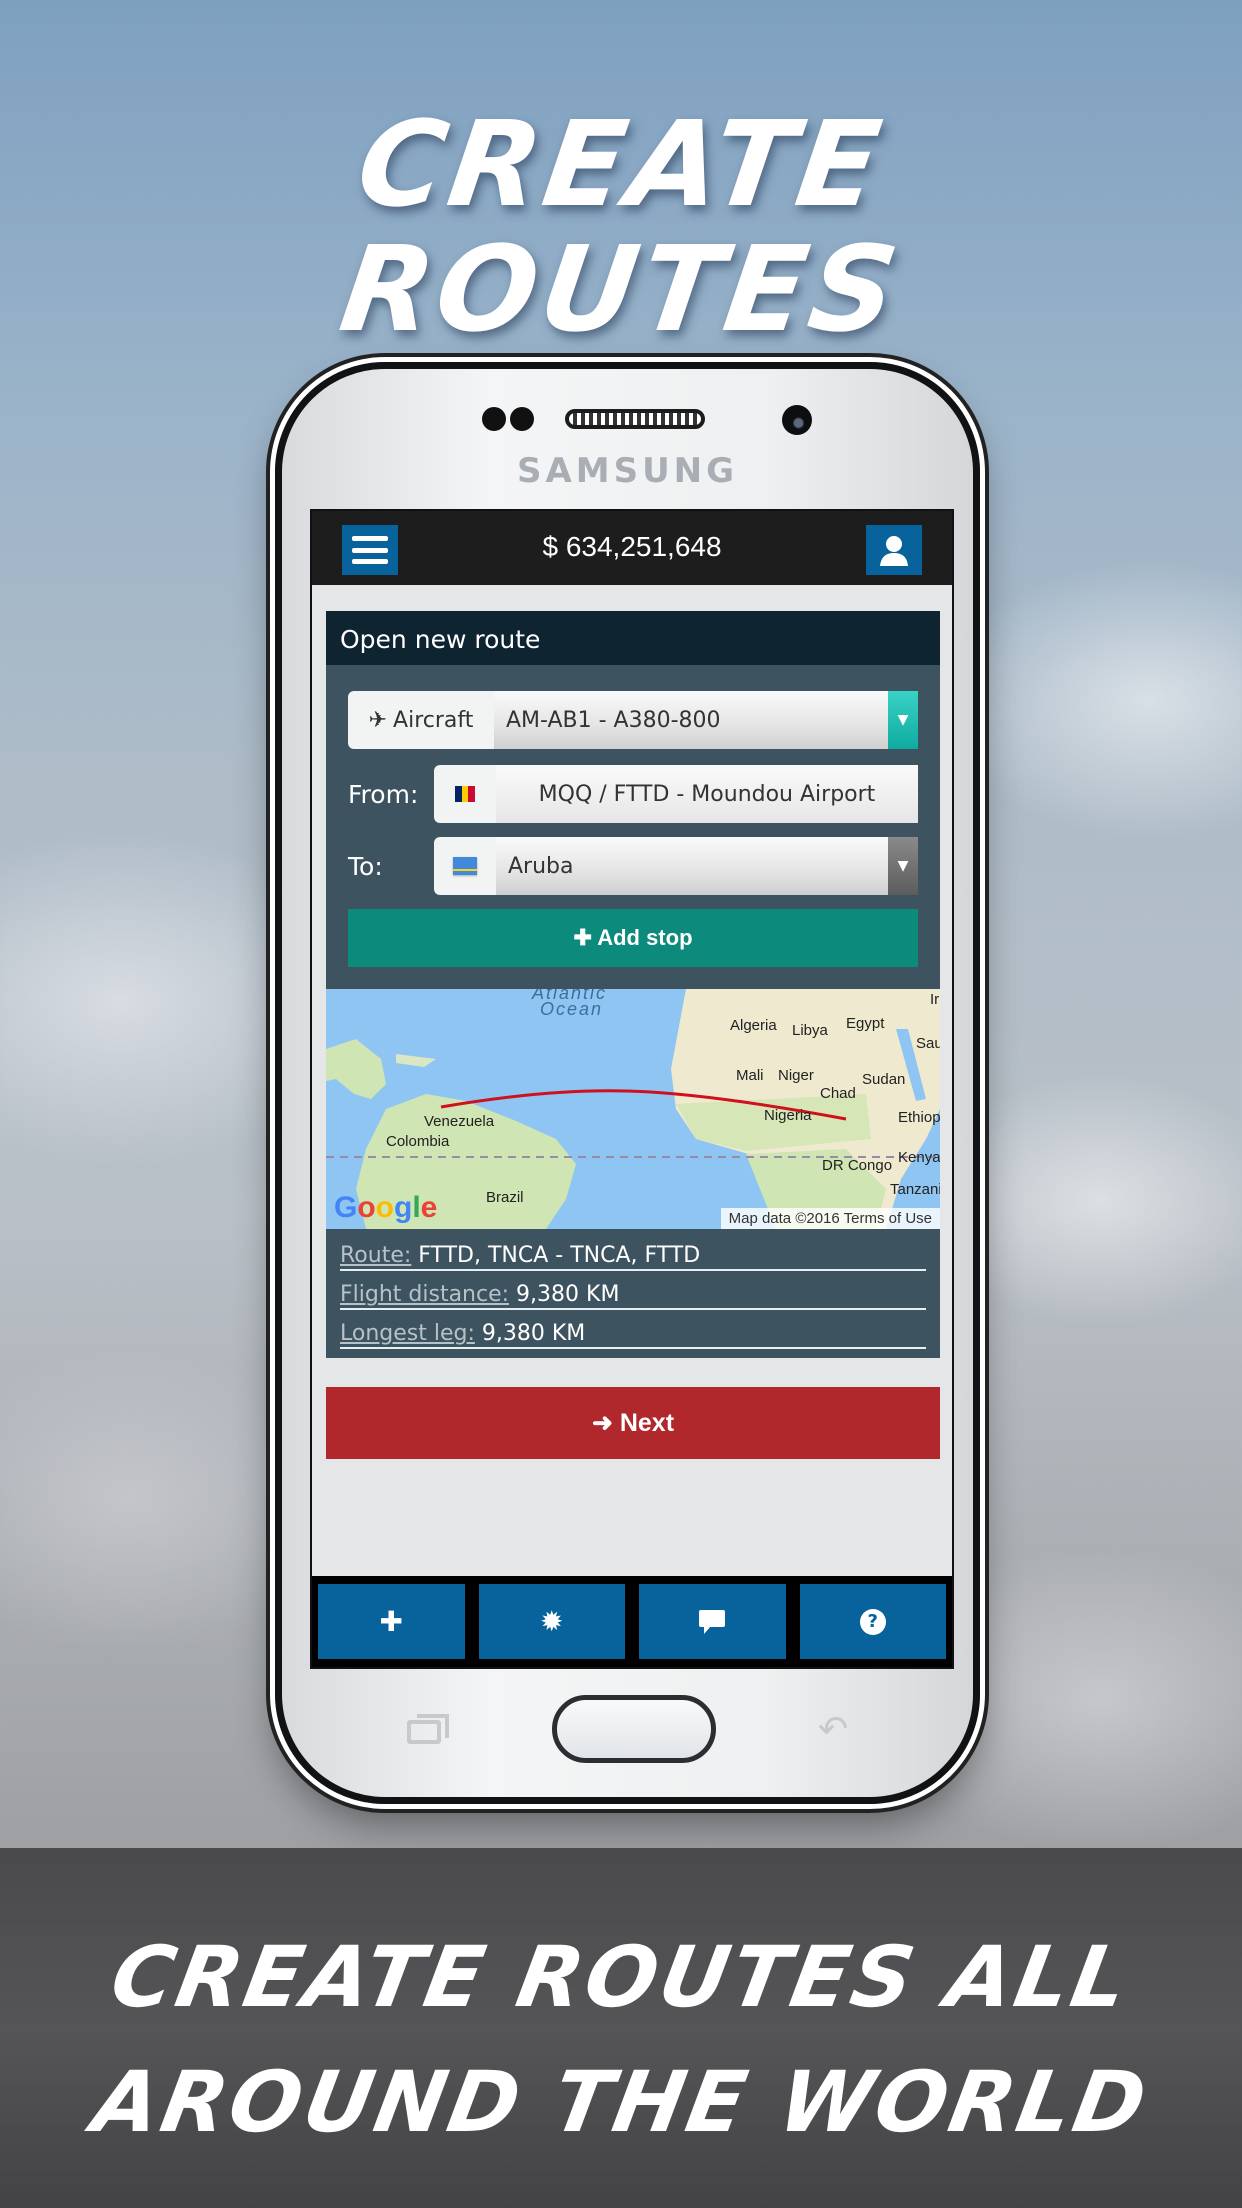  What do you see at coordinates (459, 1121) in the screenshot?
I see `map-label-venezuela: Venezuela` at bounding box center [459, 1121].